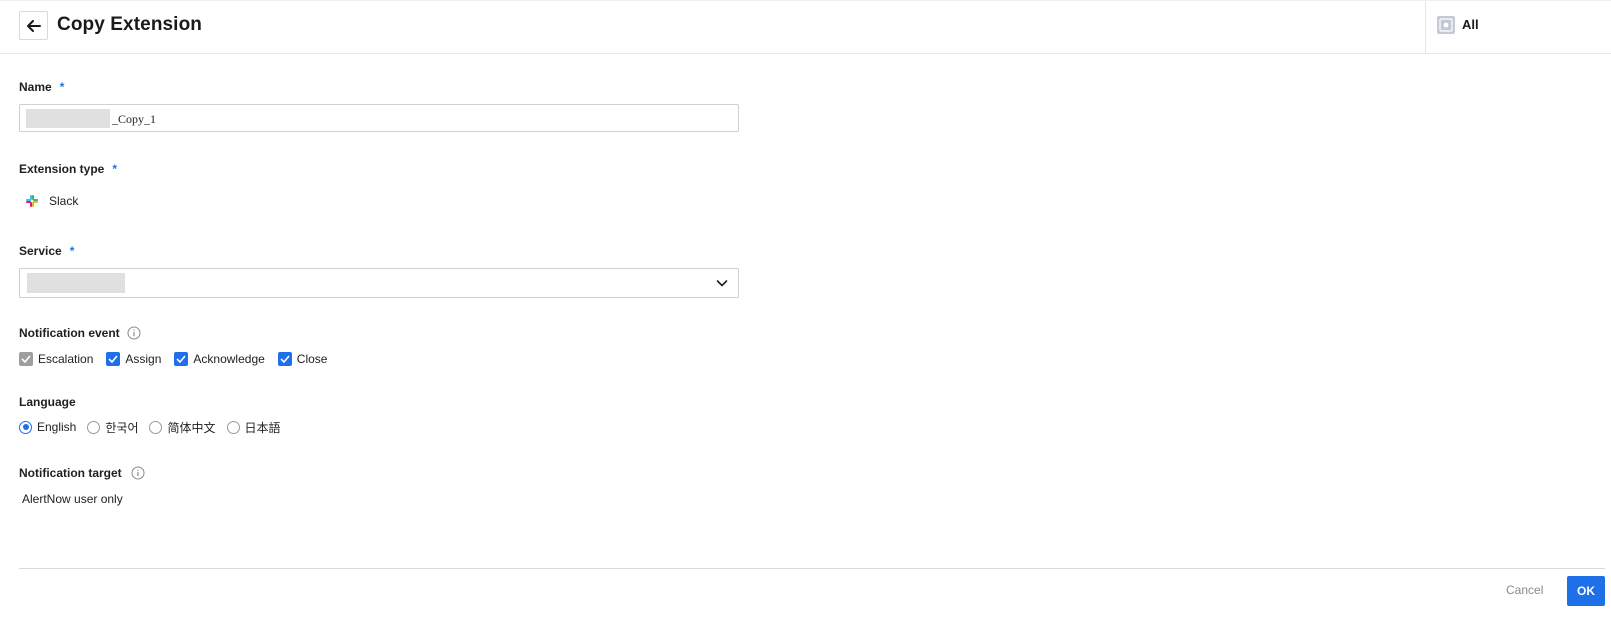 This screenshot has height=624, width=1611. I want to click on service-label: Service *, so click(46, 251).